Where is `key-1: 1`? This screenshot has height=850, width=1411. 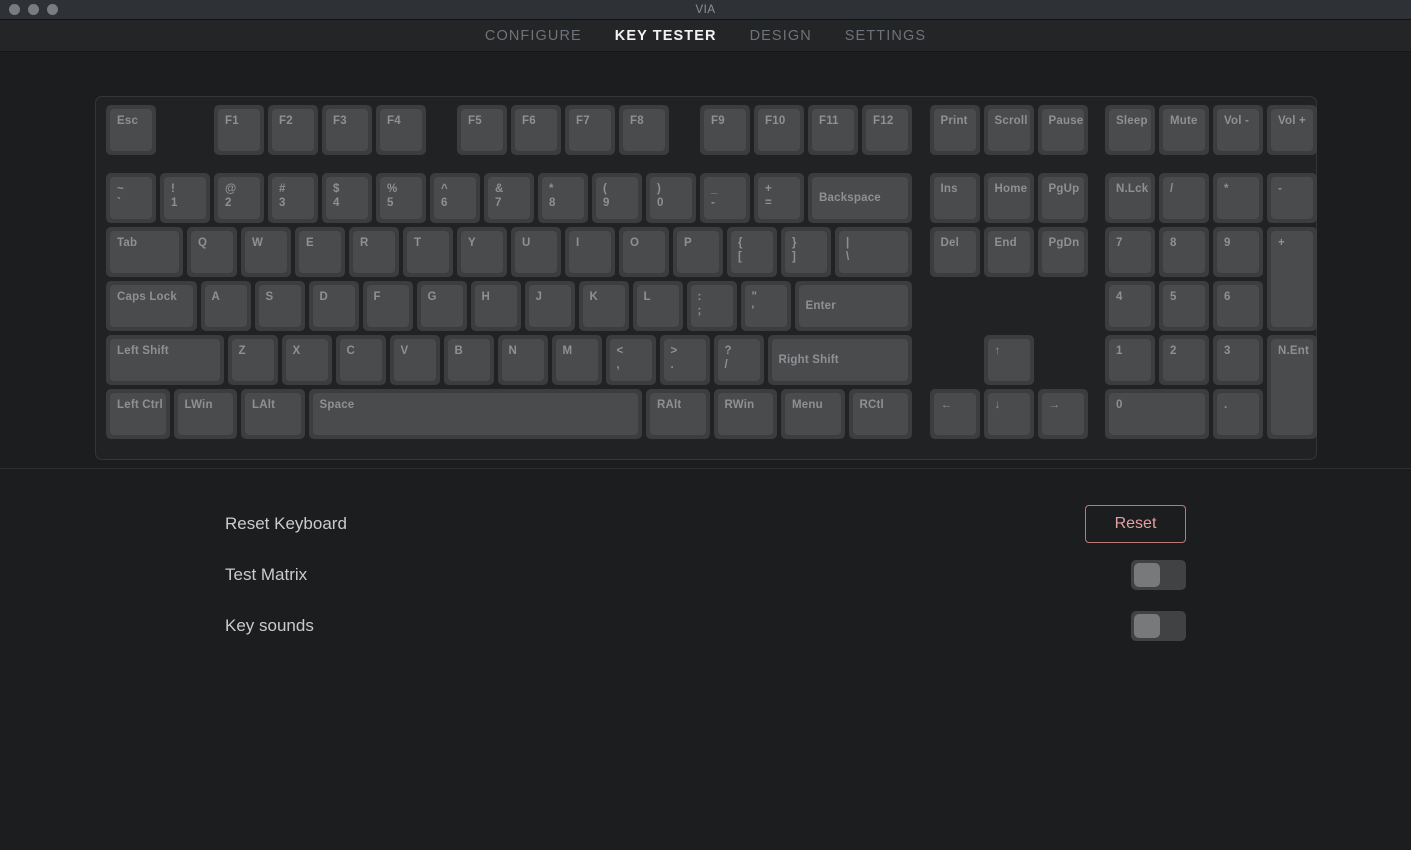 key-1: 1 is located at coordinates (1130, 359).